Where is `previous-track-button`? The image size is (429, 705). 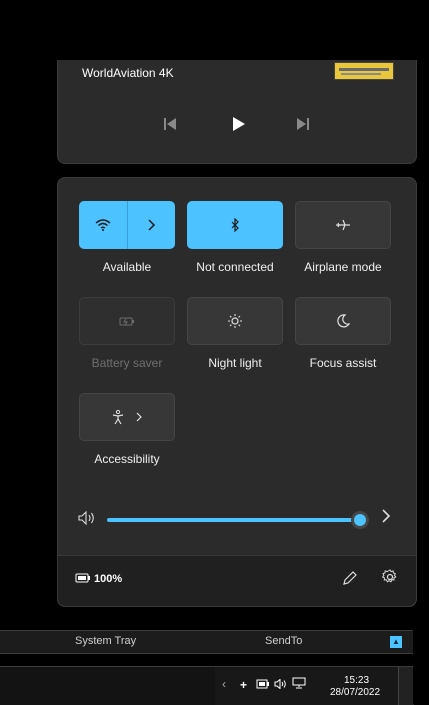
previous-track-button is located at coordinates (170, 124).